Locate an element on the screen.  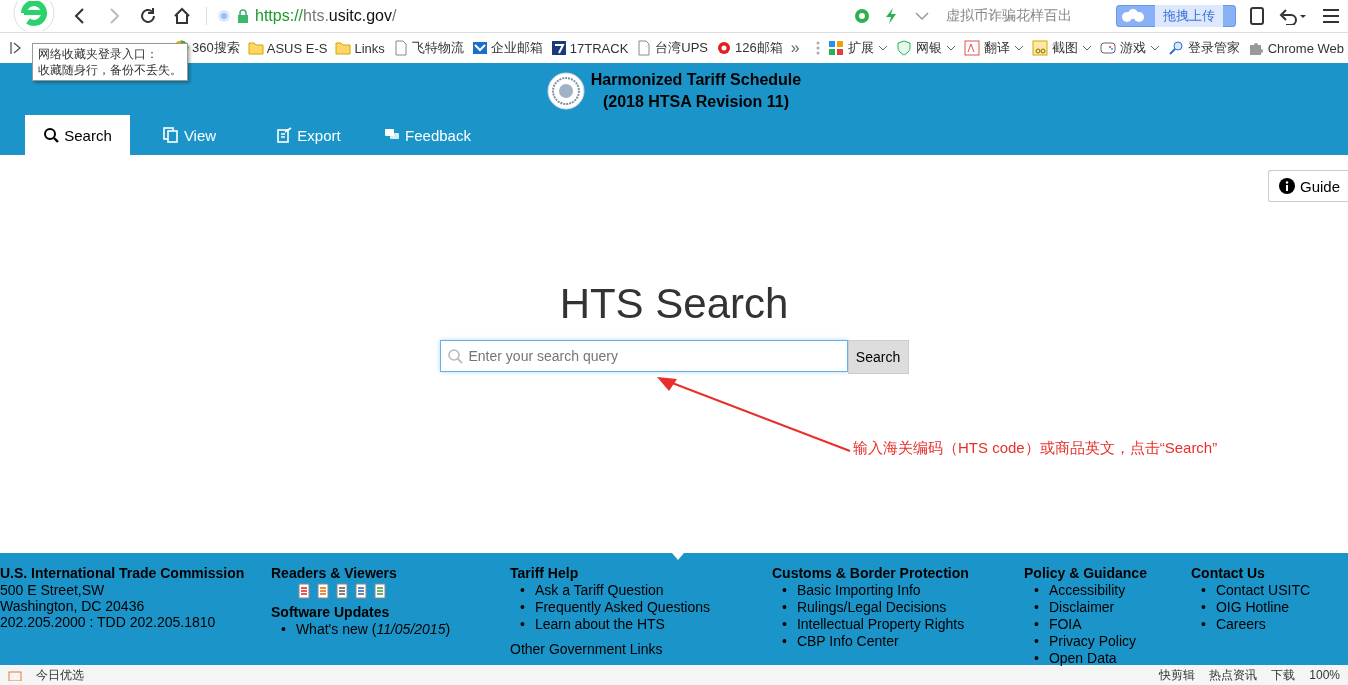
status-item: 100% is located at coordinates (1324, 675).